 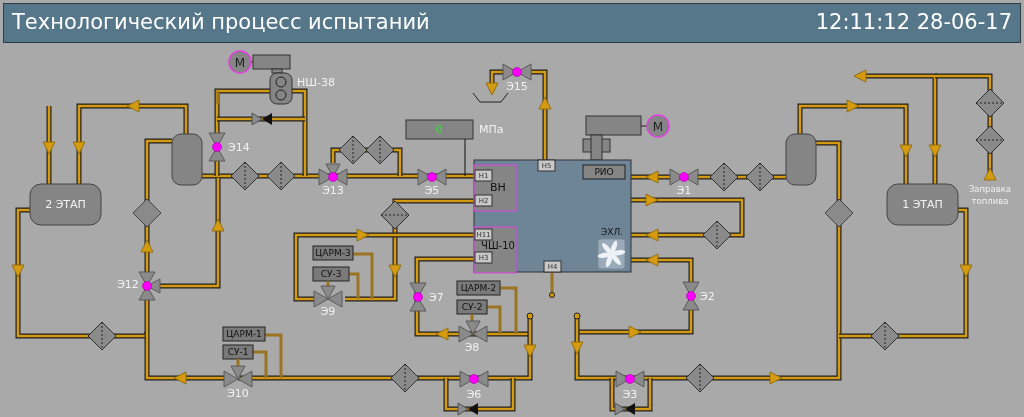 What do you see at coordinates (436, 297) in the screenshot?
I see `valve-label: Э7` at bounding box center [436, 297].